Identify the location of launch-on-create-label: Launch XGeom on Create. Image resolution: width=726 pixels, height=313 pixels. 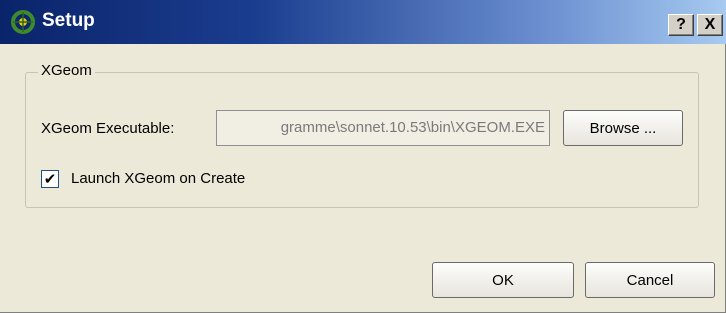
(158, 178).